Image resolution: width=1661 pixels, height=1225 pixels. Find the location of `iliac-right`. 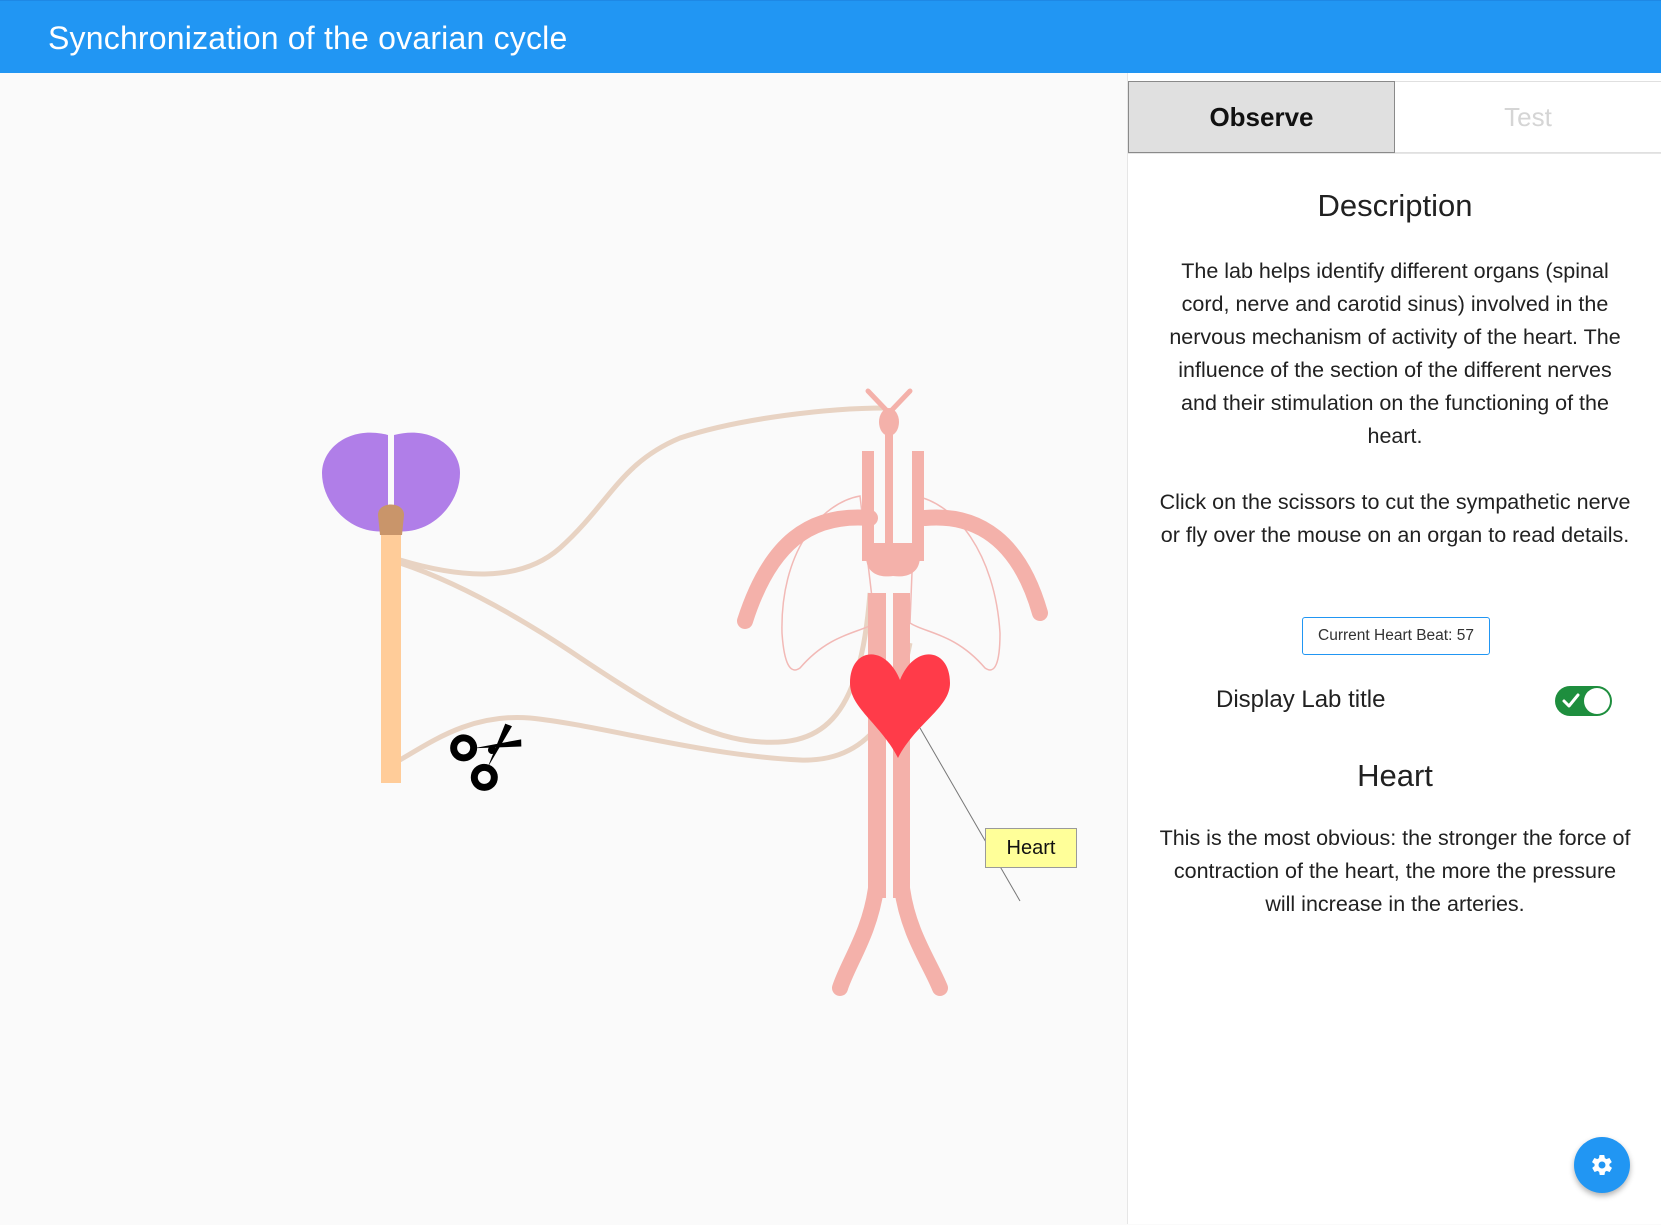

iliac-right is located at coordinates (921, 938).